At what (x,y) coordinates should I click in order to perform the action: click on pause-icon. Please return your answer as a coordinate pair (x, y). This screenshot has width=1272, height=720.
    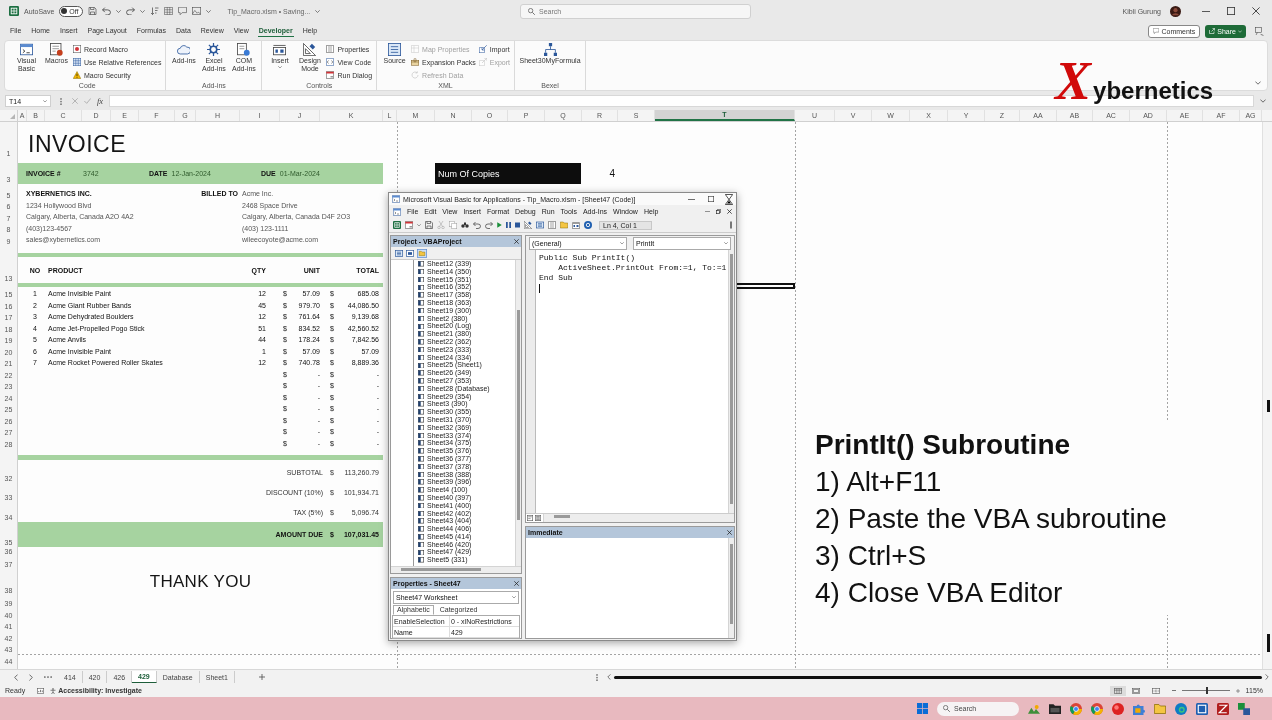
    Looking at the image, I should click on (508, 225).